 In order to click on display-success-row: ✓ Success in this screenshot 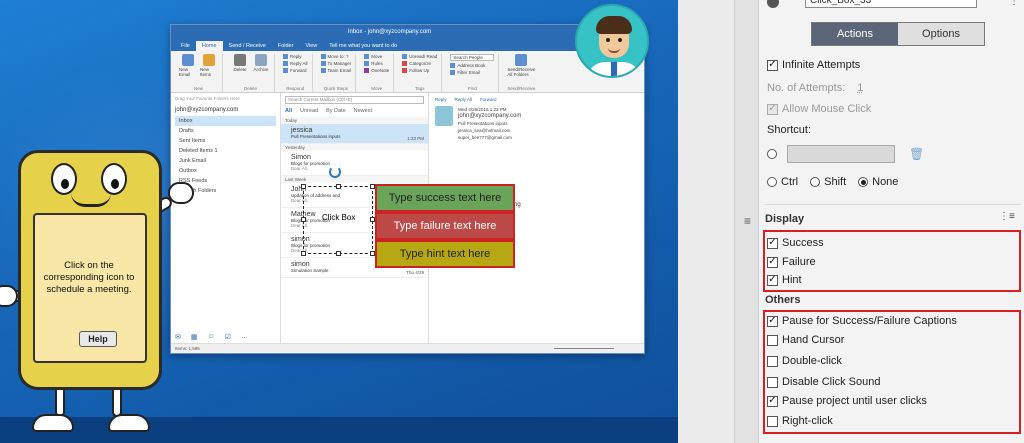, I will do `click(795, 243)`.